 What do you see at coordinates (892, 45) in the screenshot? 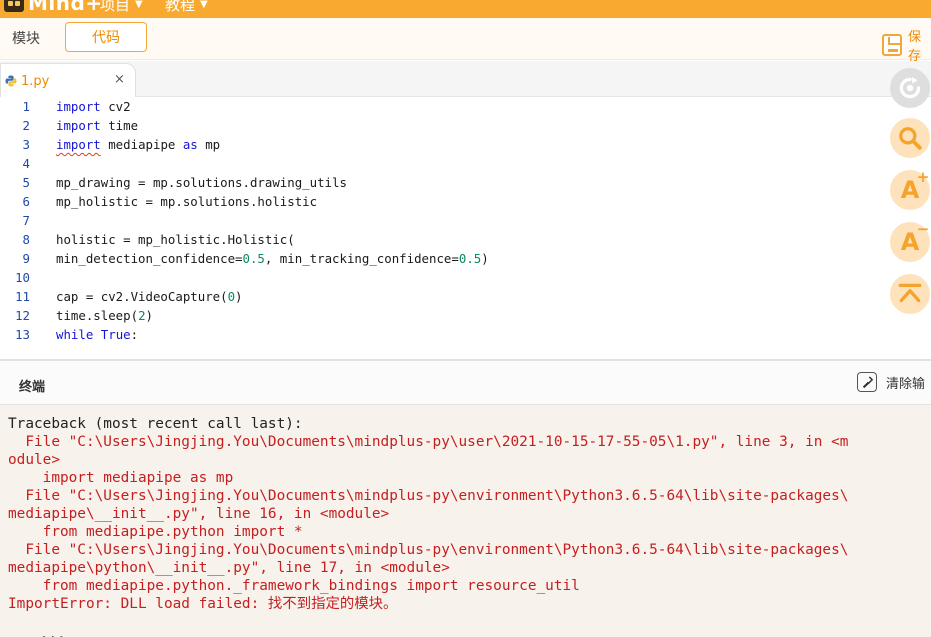
I see `save-icon` at bounding box center [892, 45].